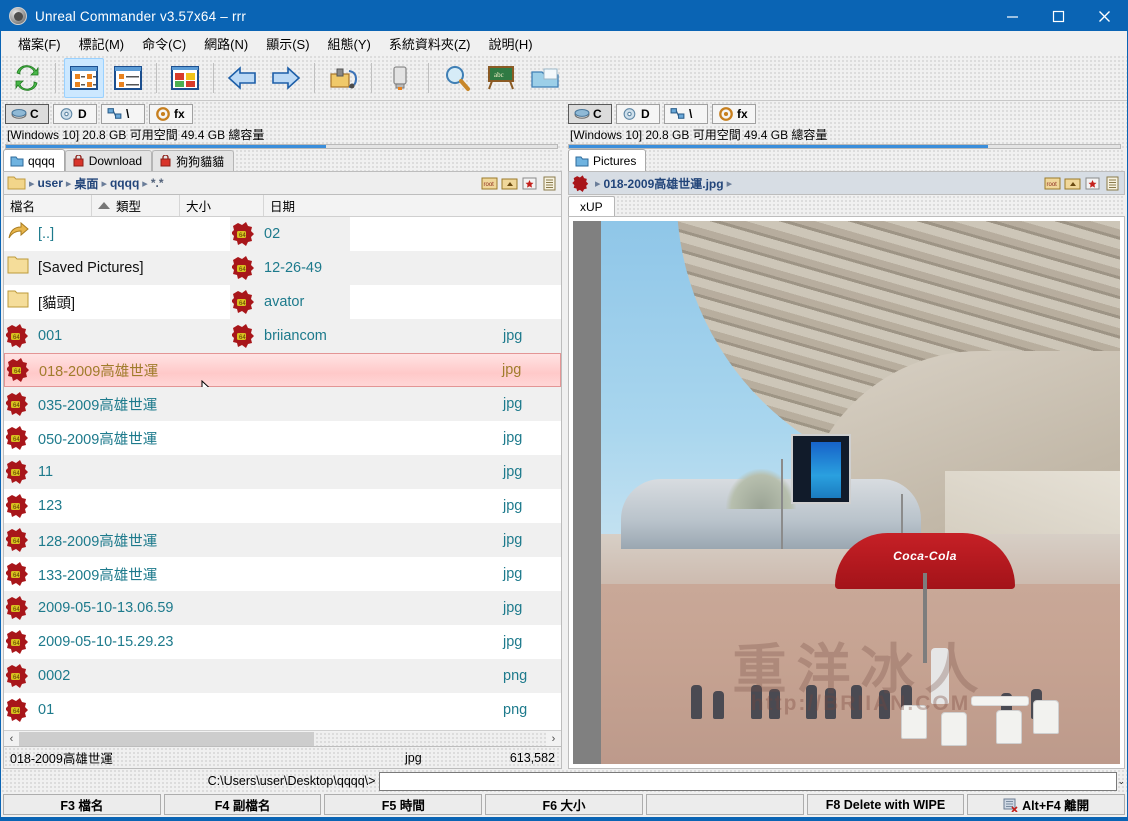 The width and height of the screenshot is (1128, 821). I want to click on left-breadcrumb: ▸ user ▸ 桌面 ▸ qqqq ▸ *.* root, so click(282, 183).